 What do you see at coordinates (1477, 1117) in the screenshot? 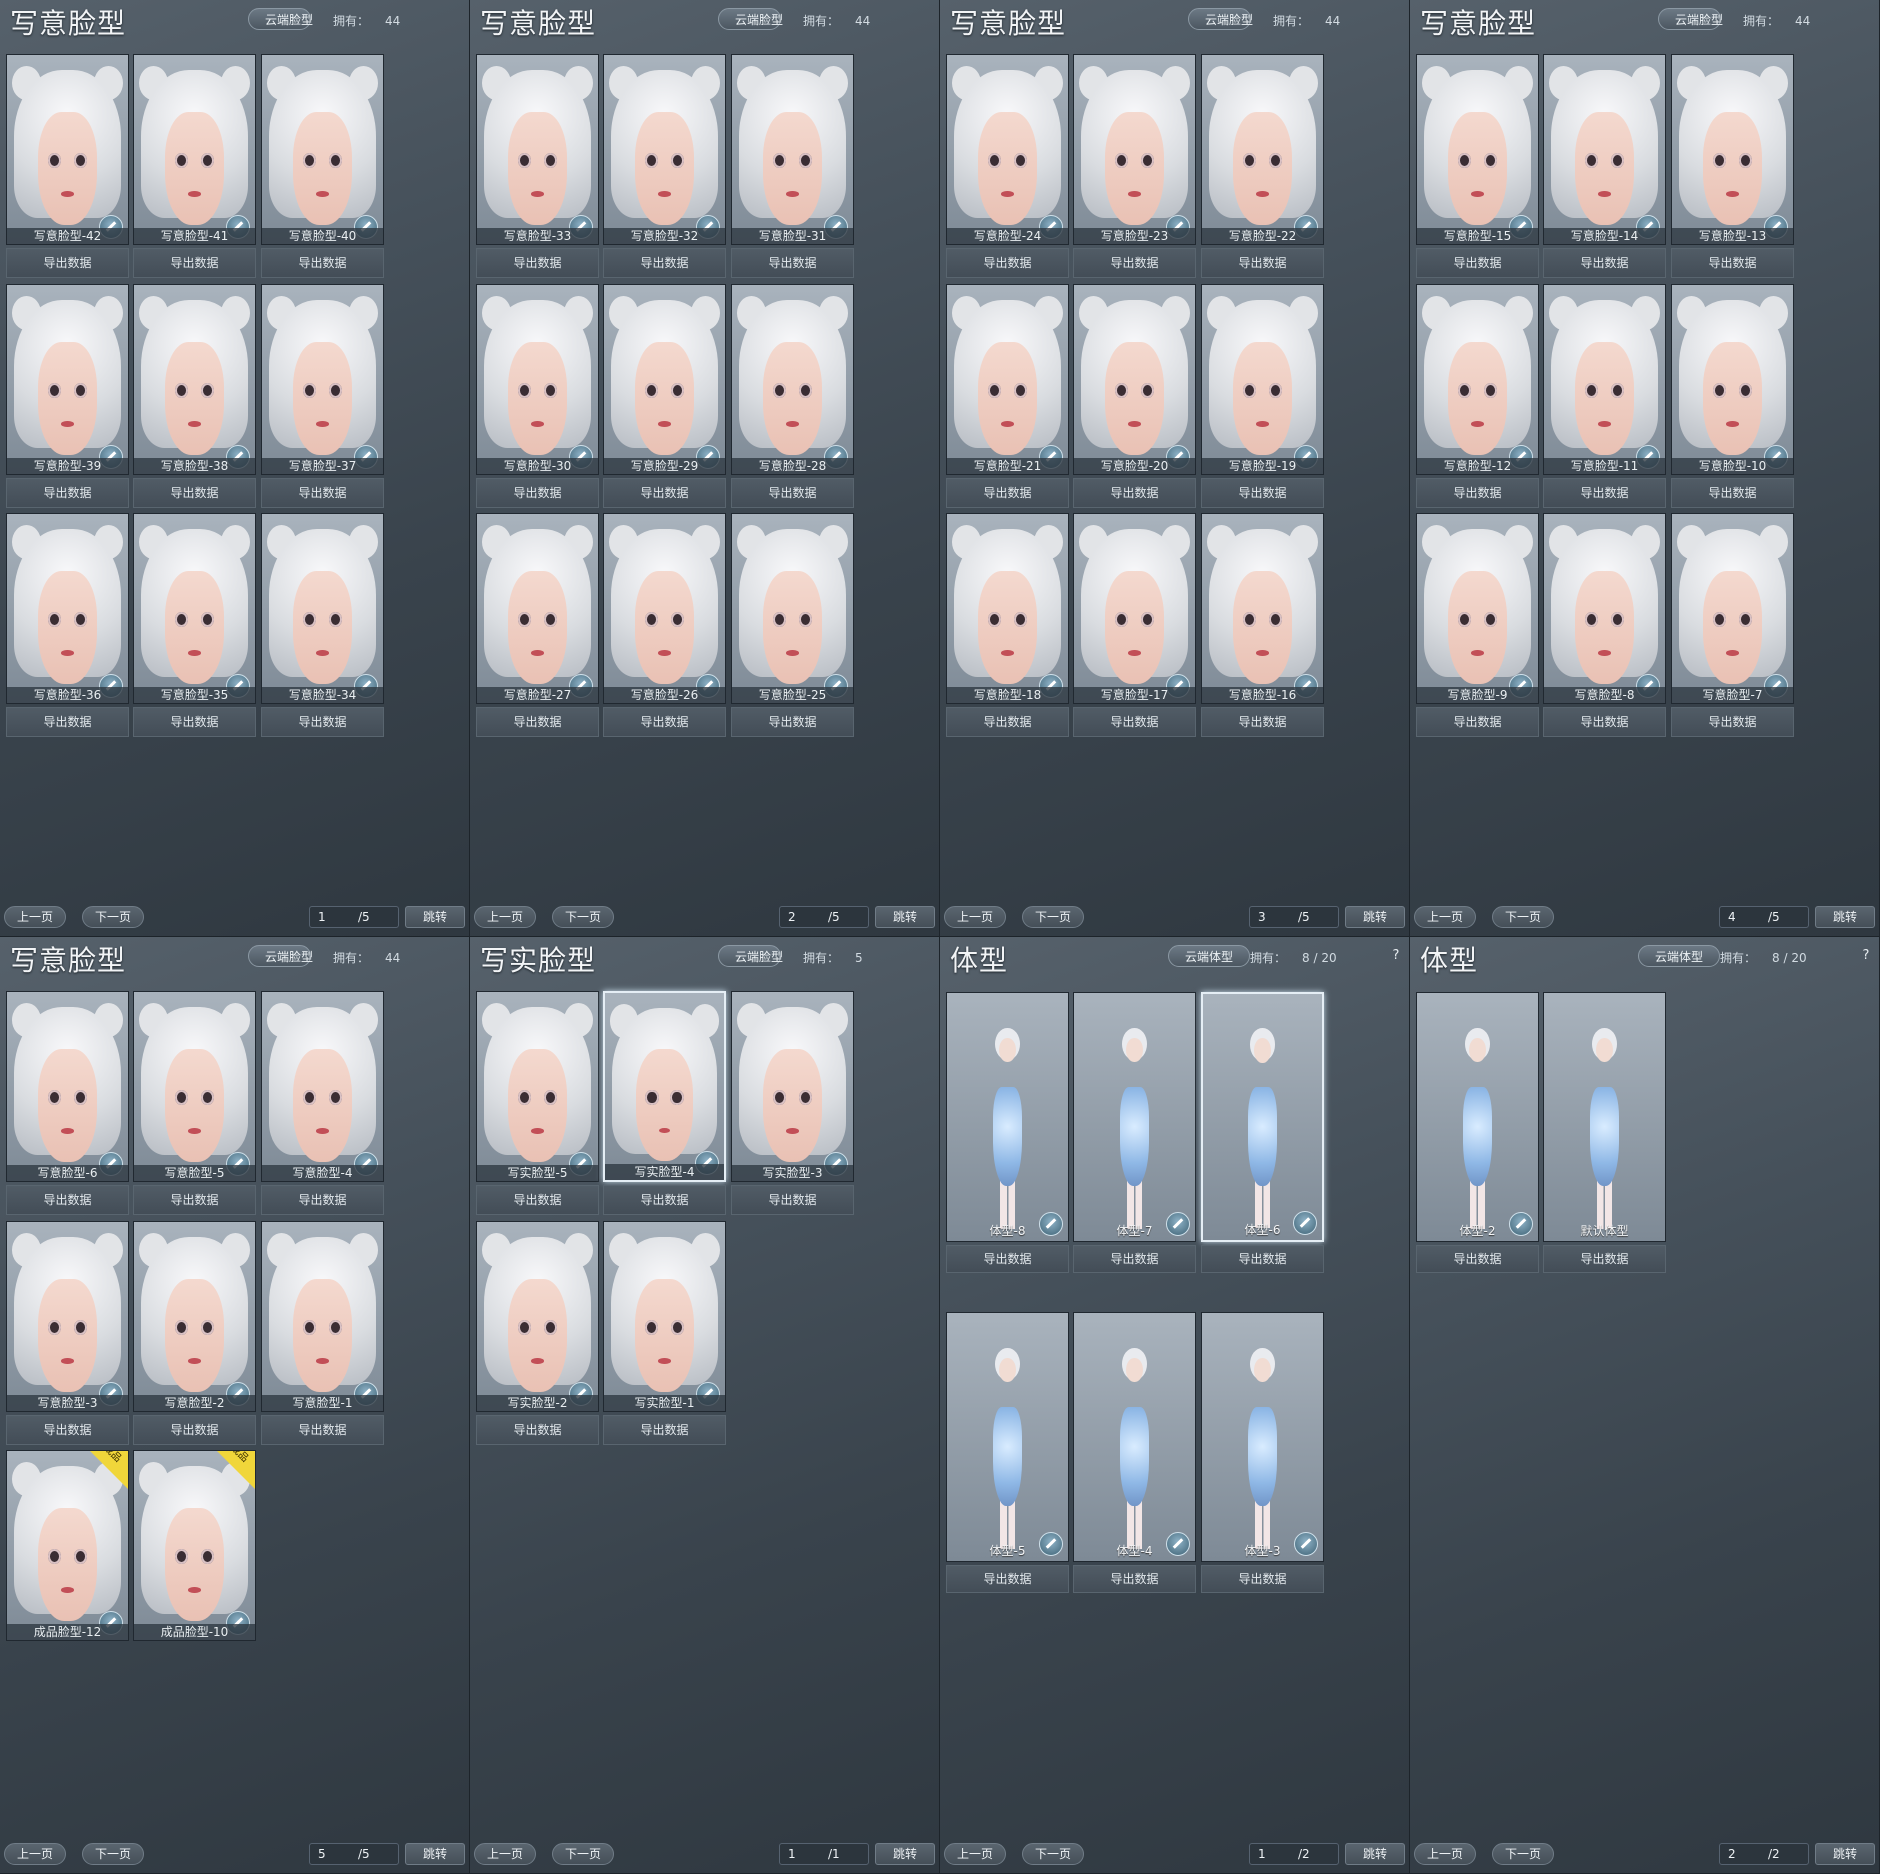
I see `preview-thumbnail: 体型-2` at bounding box center [1477, 1117].